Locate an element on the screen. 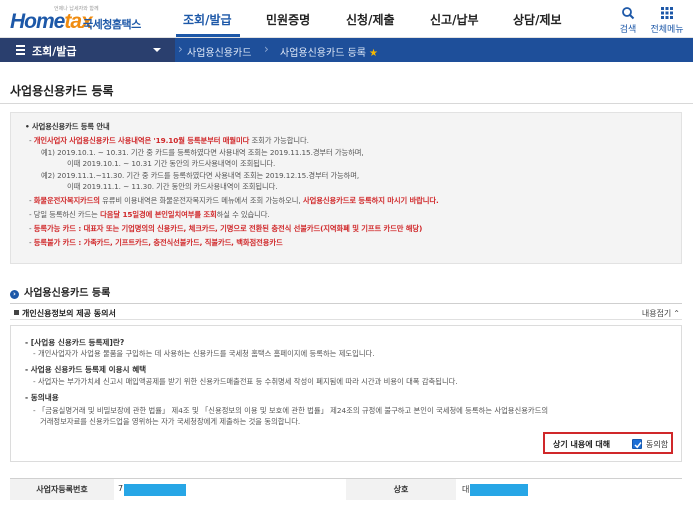 Image resolution: width=693 pixels, height=508 pixels. business-info-row: 사업자등록번호 7 상호 대 is located at coordinates (346, 489).